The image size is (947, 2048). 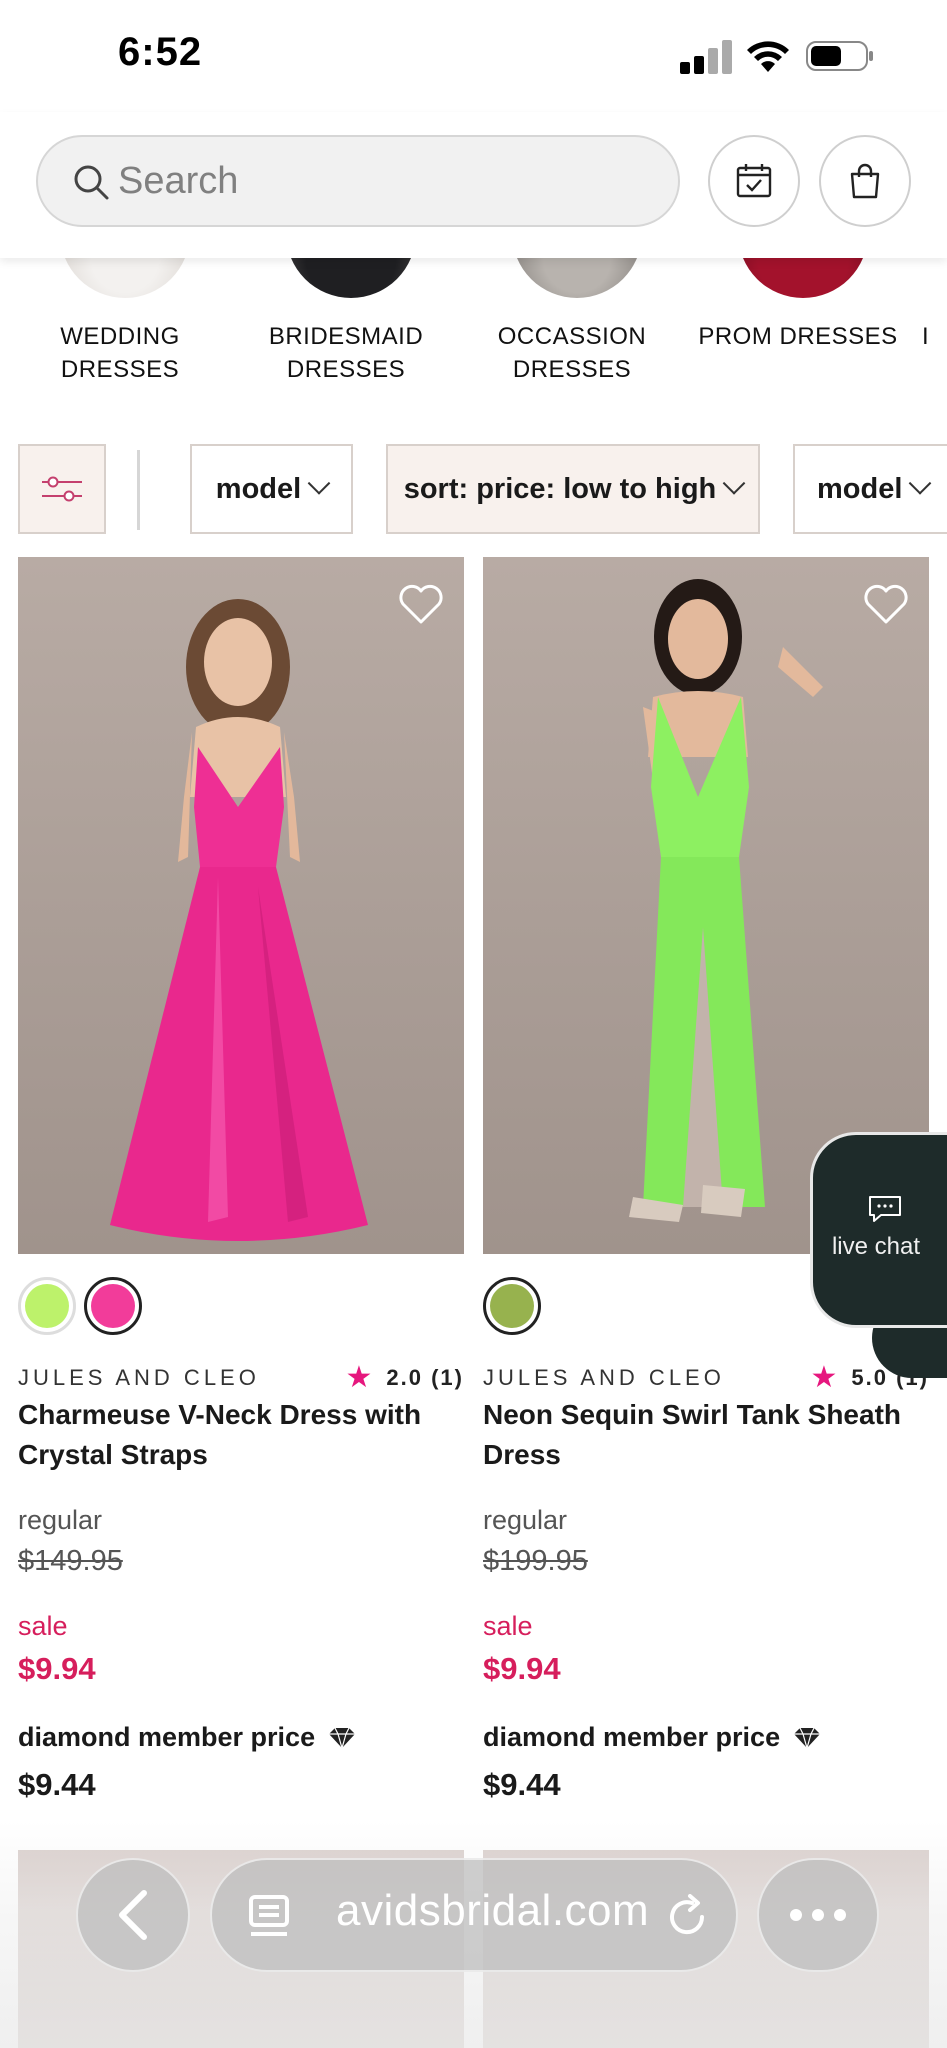 I want to click on category-label: WEDDING DRESSES, so click(x=120, y=353).